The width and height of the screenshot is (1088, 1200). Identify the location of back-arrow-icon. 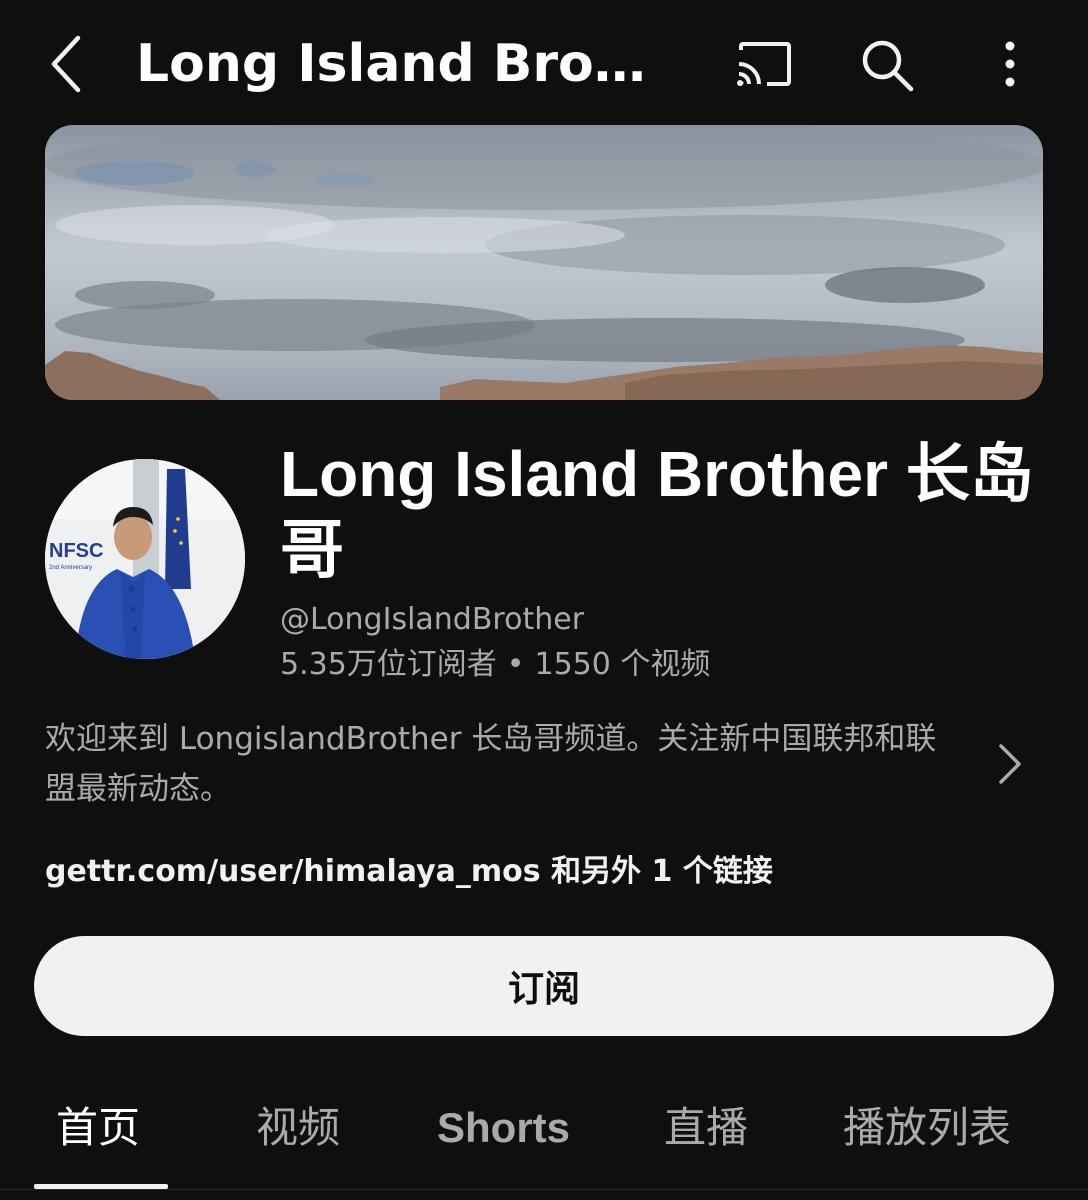
(66, 64).